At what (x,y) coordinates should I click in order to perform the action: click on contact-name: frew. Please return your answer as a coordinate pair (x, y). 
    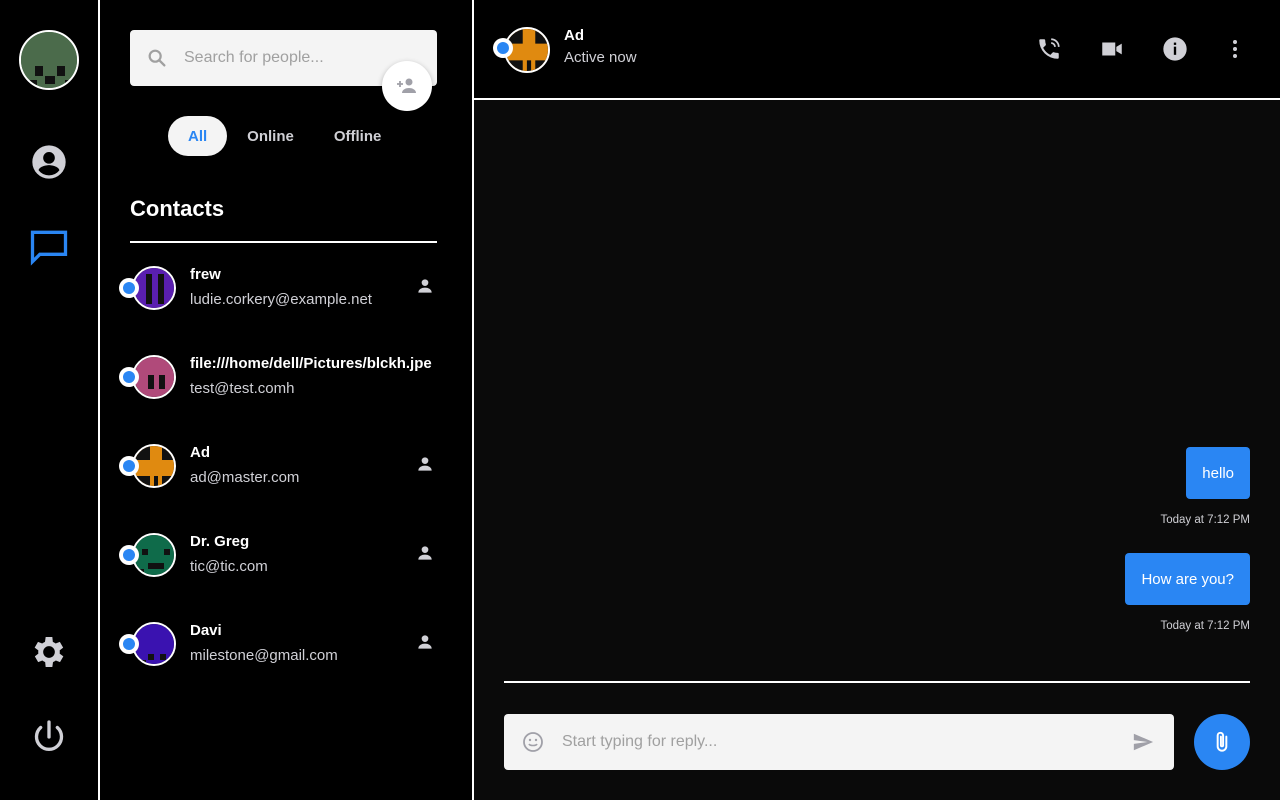
    Looking at the image, I should click on (205, 274).